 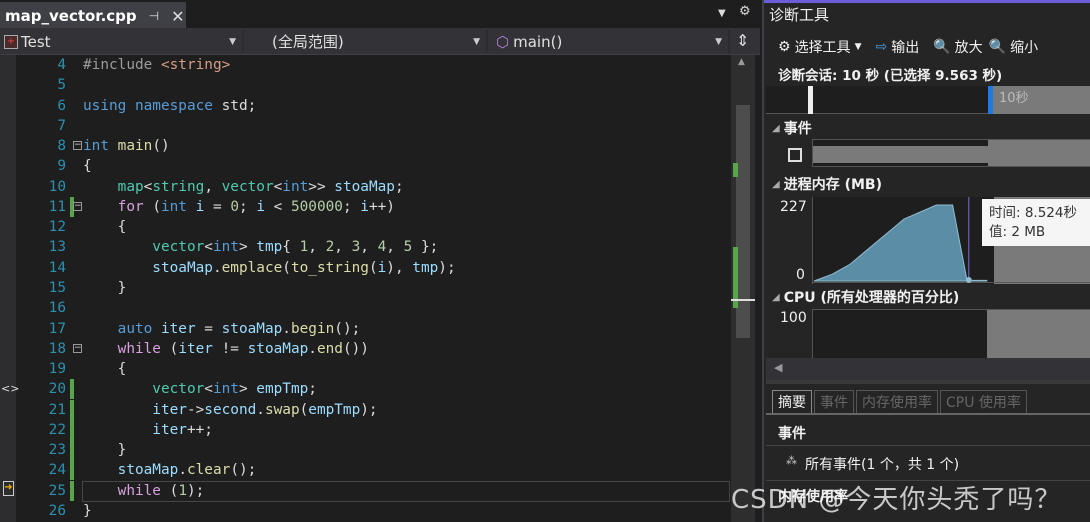 I want to click on code-line: 7, so click(x=373, y=126).